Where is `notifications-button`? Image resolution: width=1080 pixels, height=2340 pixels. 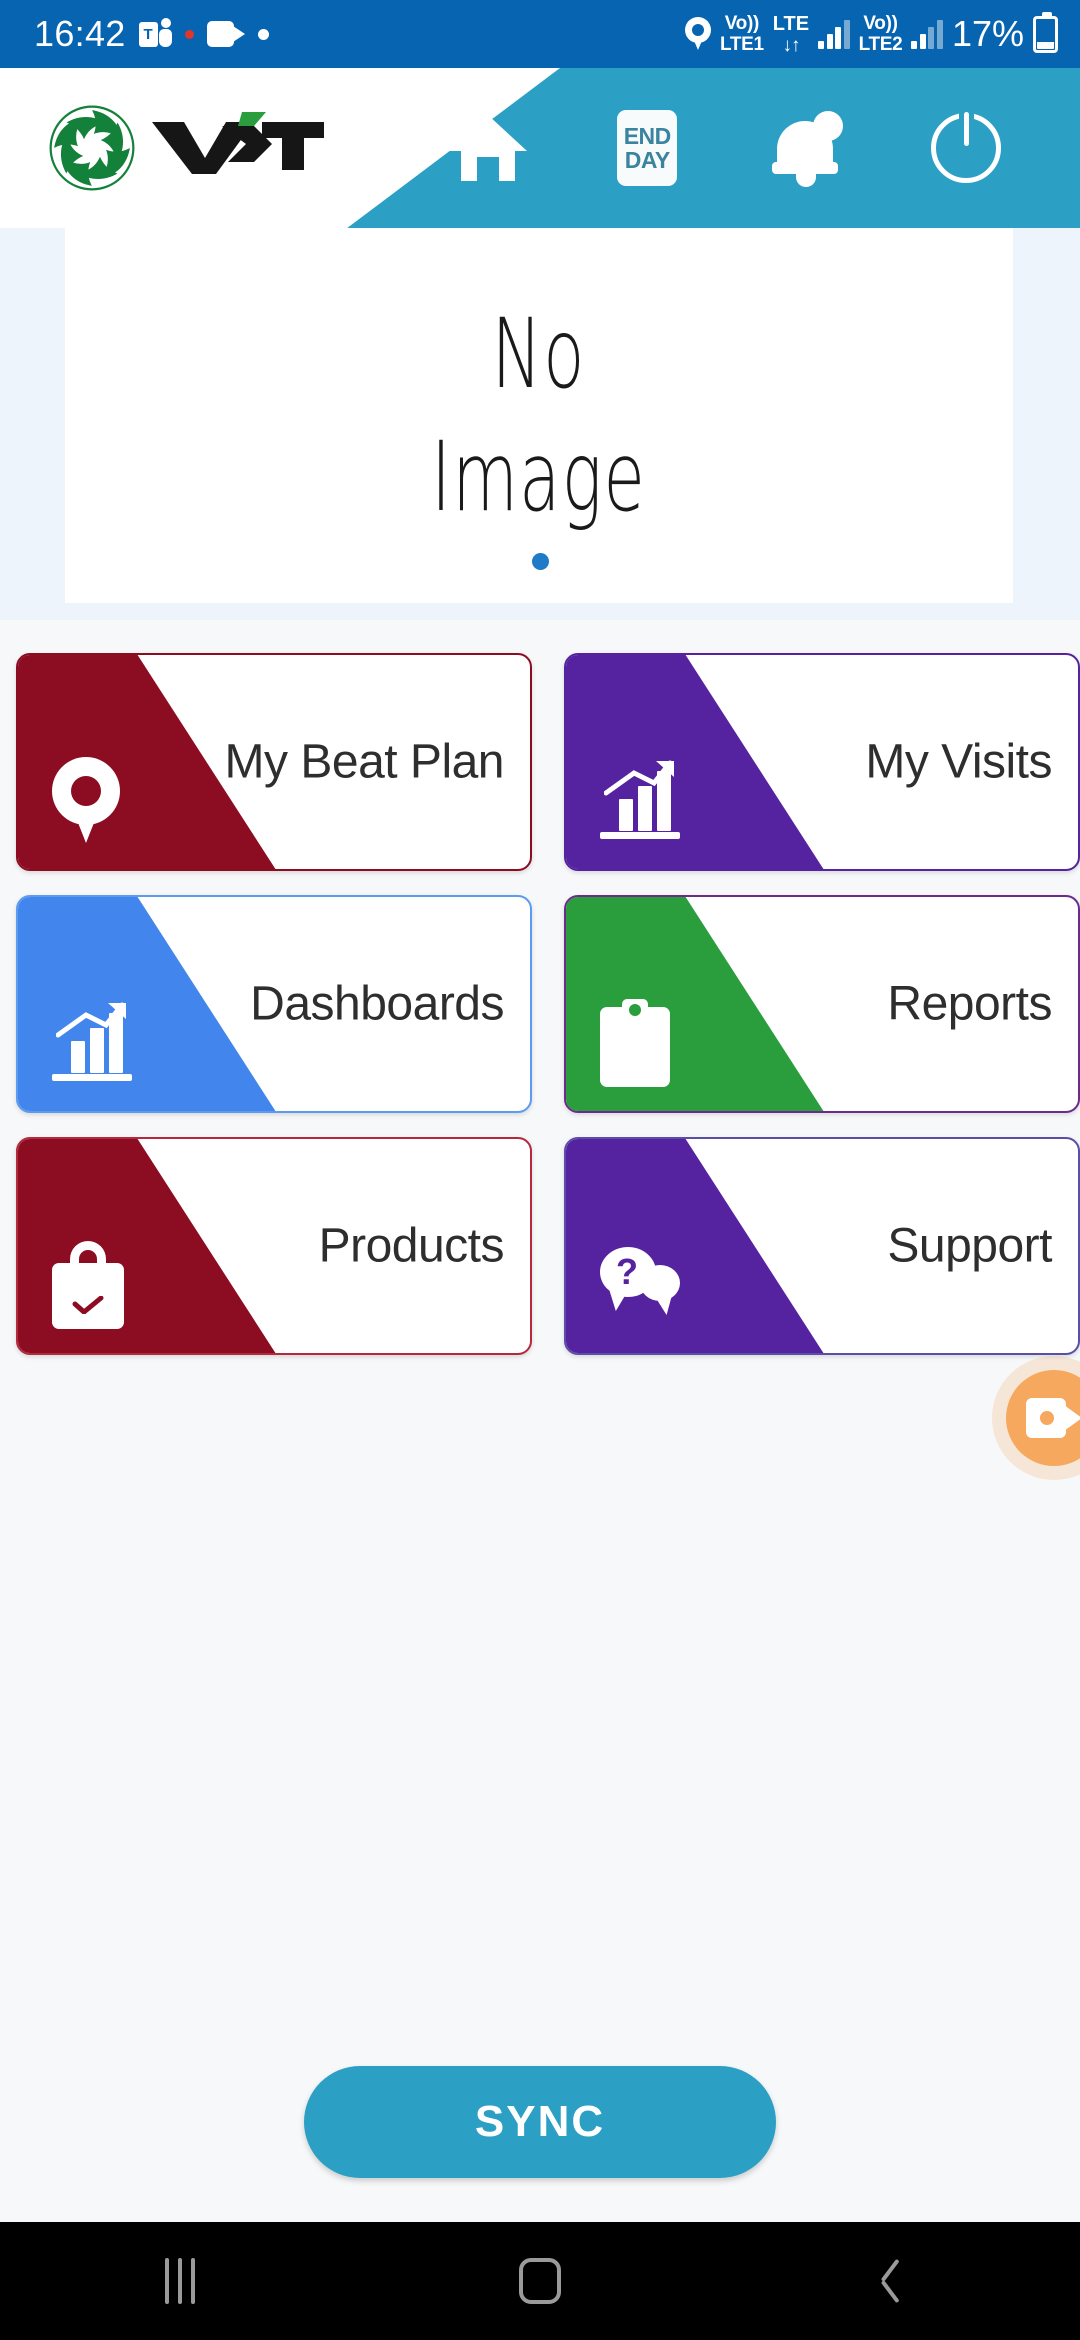 notifications-button is located at coordinates (807, 148).